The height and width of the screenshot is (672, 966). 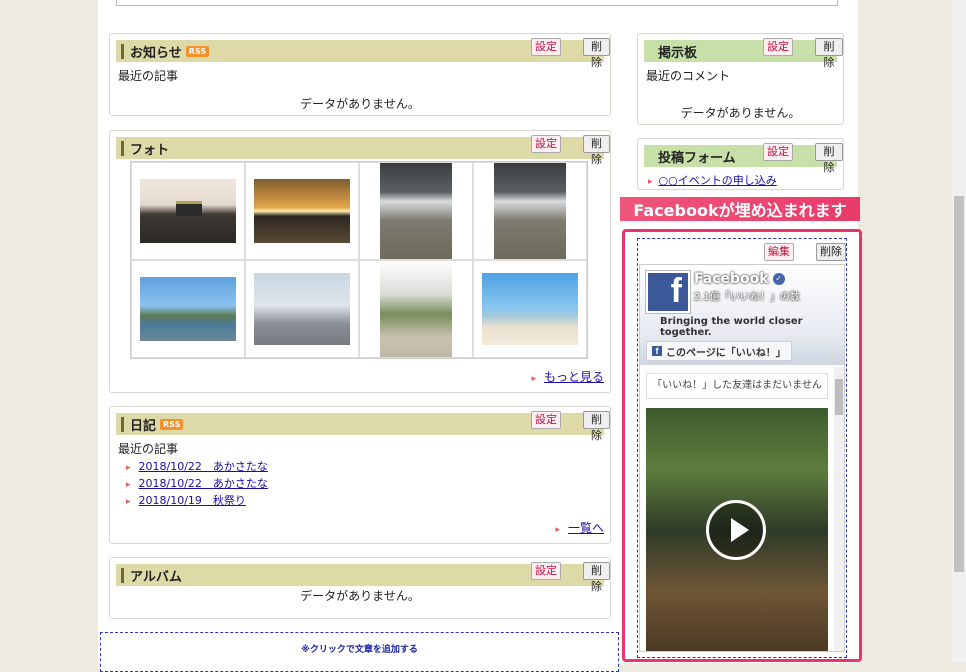 What do you see at coordinates (779, 252) in the screenshot?
I see `edit-button: 編集` at bounding box center [779, 252].